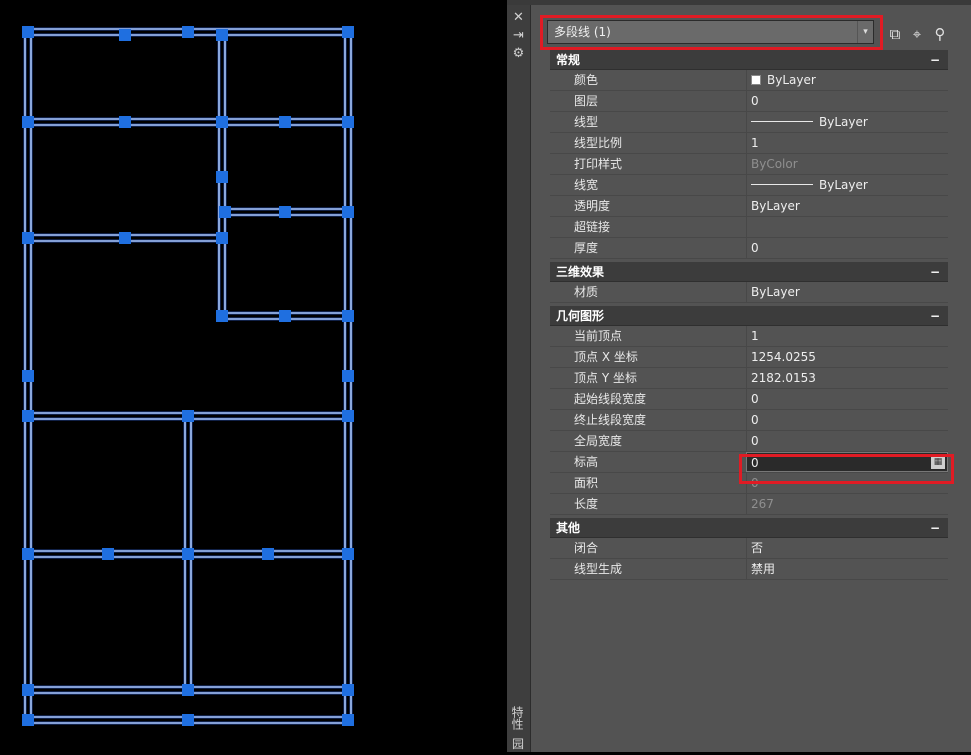 Image resolution: width=971 pixels, height=755 pixels. I want to click on property-row-vertex-x: 顶点 X 坐标 1254.0255, so click(749, 357).